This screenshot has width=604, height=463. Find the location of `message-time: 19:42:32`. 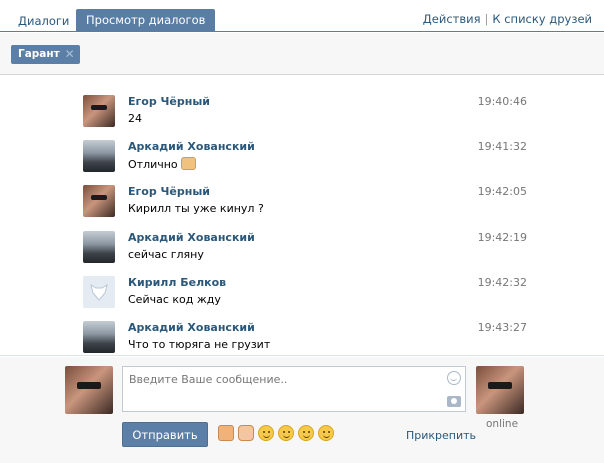

message-time: 19:42:32 is located at coordinates (502, 282).